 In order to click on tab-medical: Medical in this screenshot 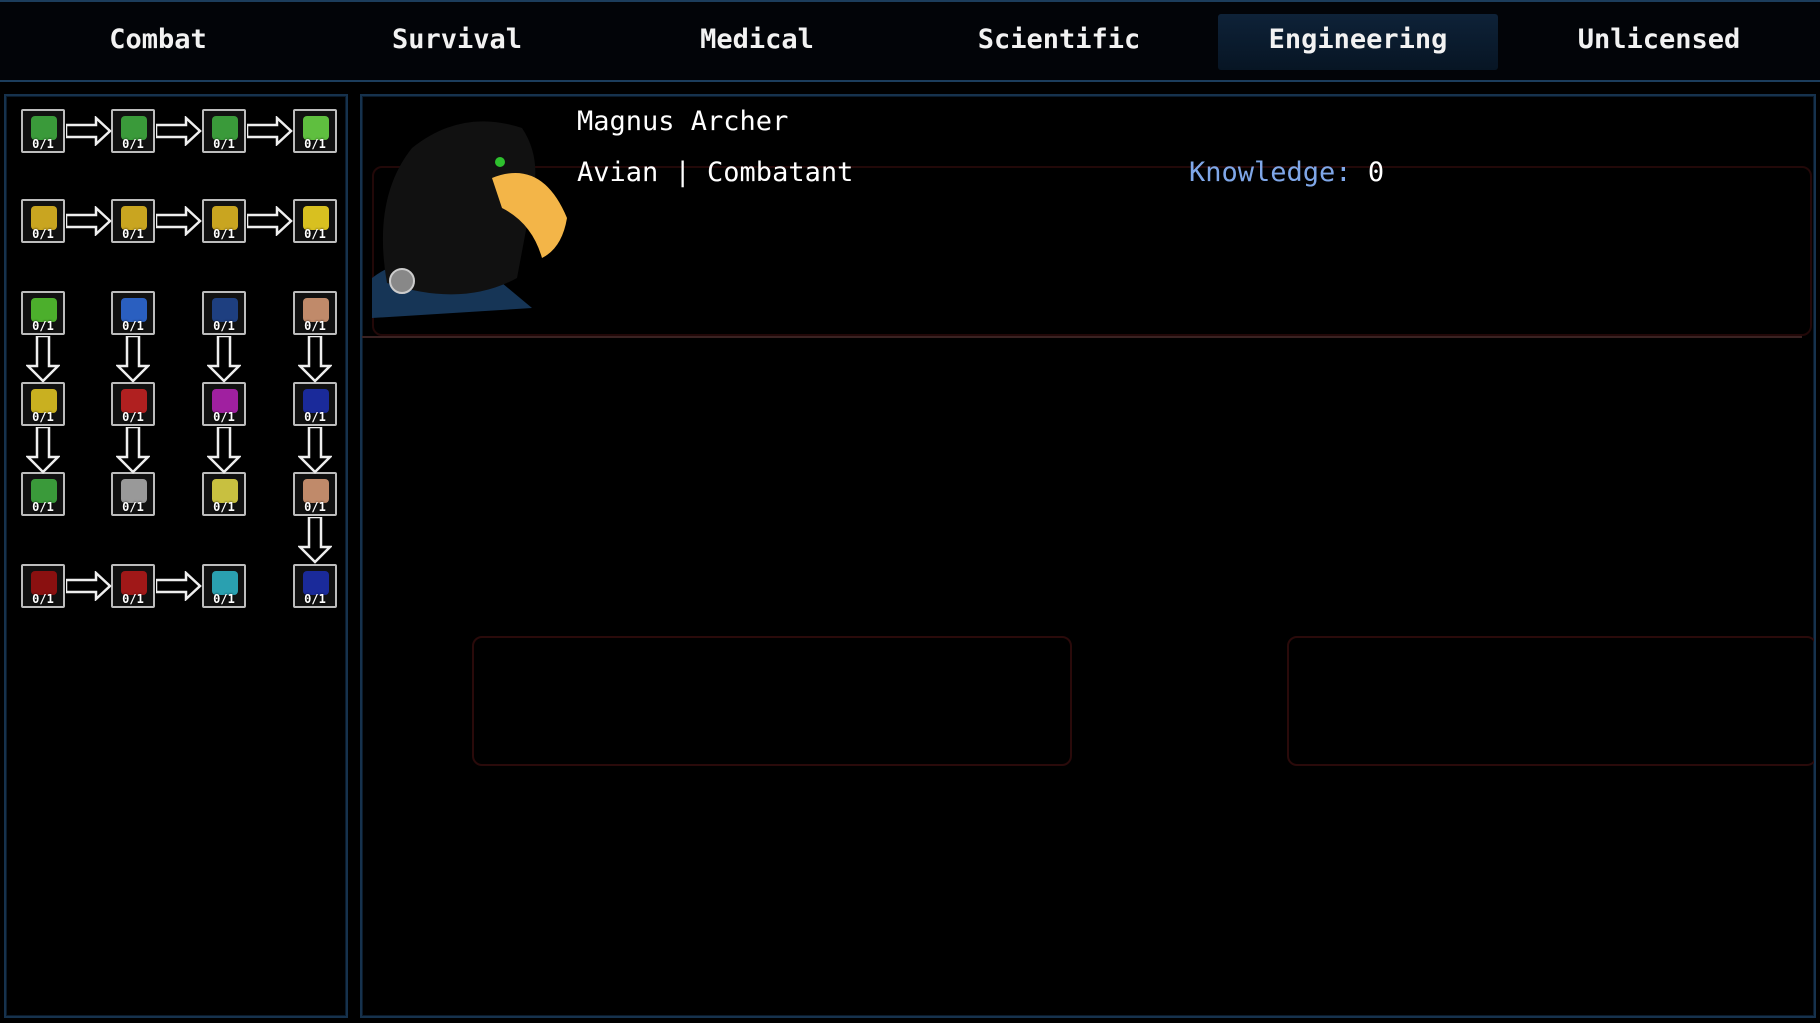, I will do `click(757, 42)`.